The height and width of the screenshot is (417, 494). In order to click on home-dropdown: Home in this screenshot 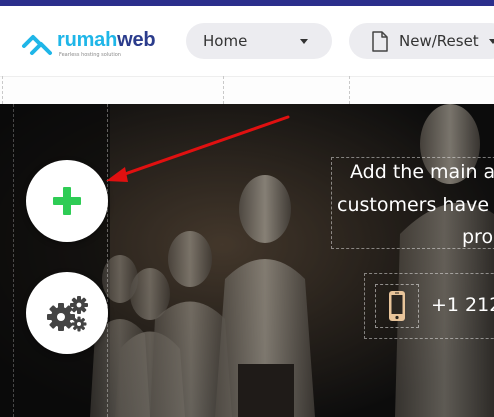, I will do `click(259, 41)`.